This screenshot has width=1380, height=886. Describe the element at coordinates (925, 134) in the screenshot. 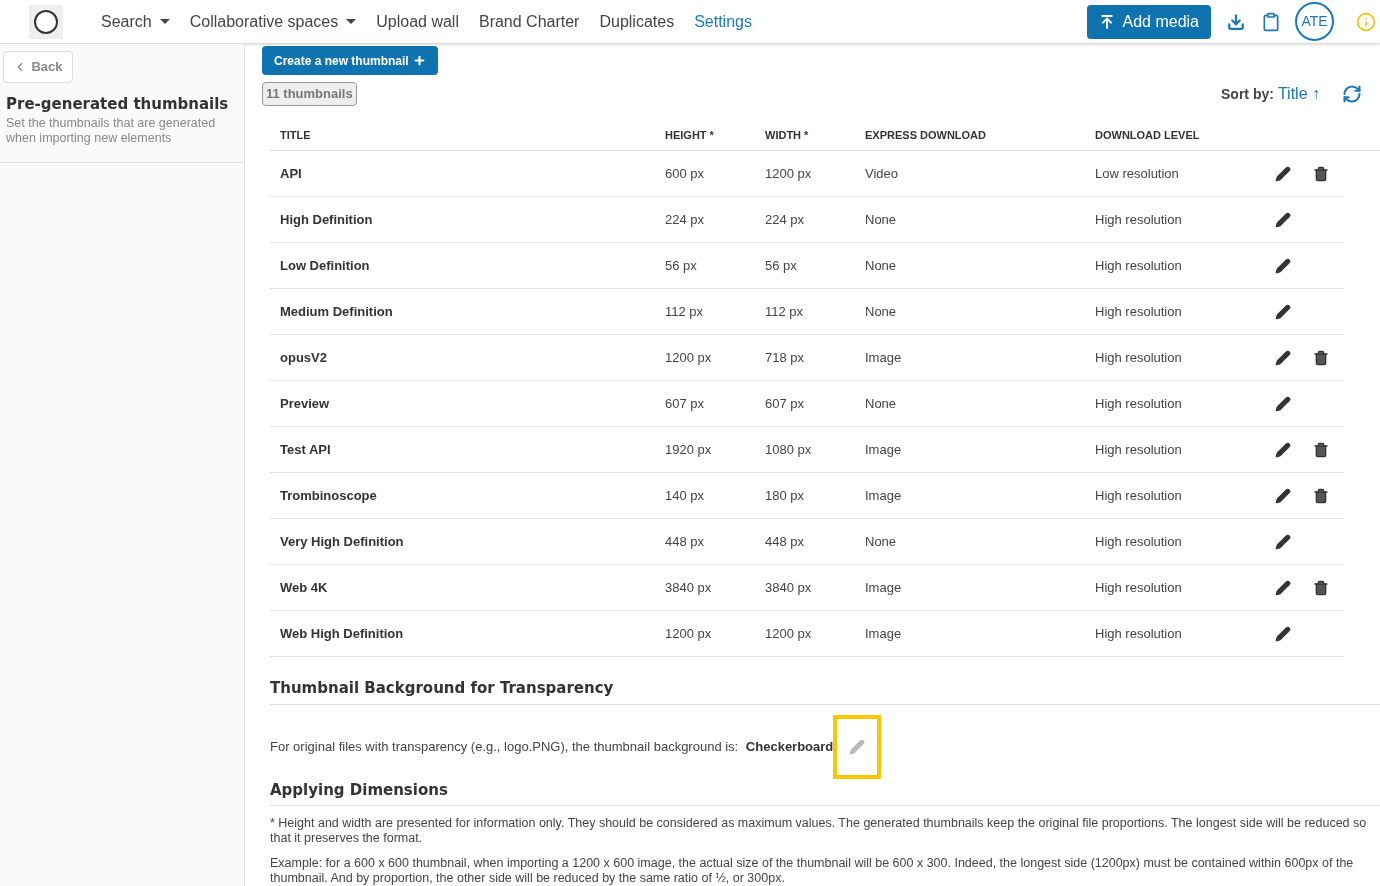

I see `column-header: EXPRESS DOWNLOAD` at that location.